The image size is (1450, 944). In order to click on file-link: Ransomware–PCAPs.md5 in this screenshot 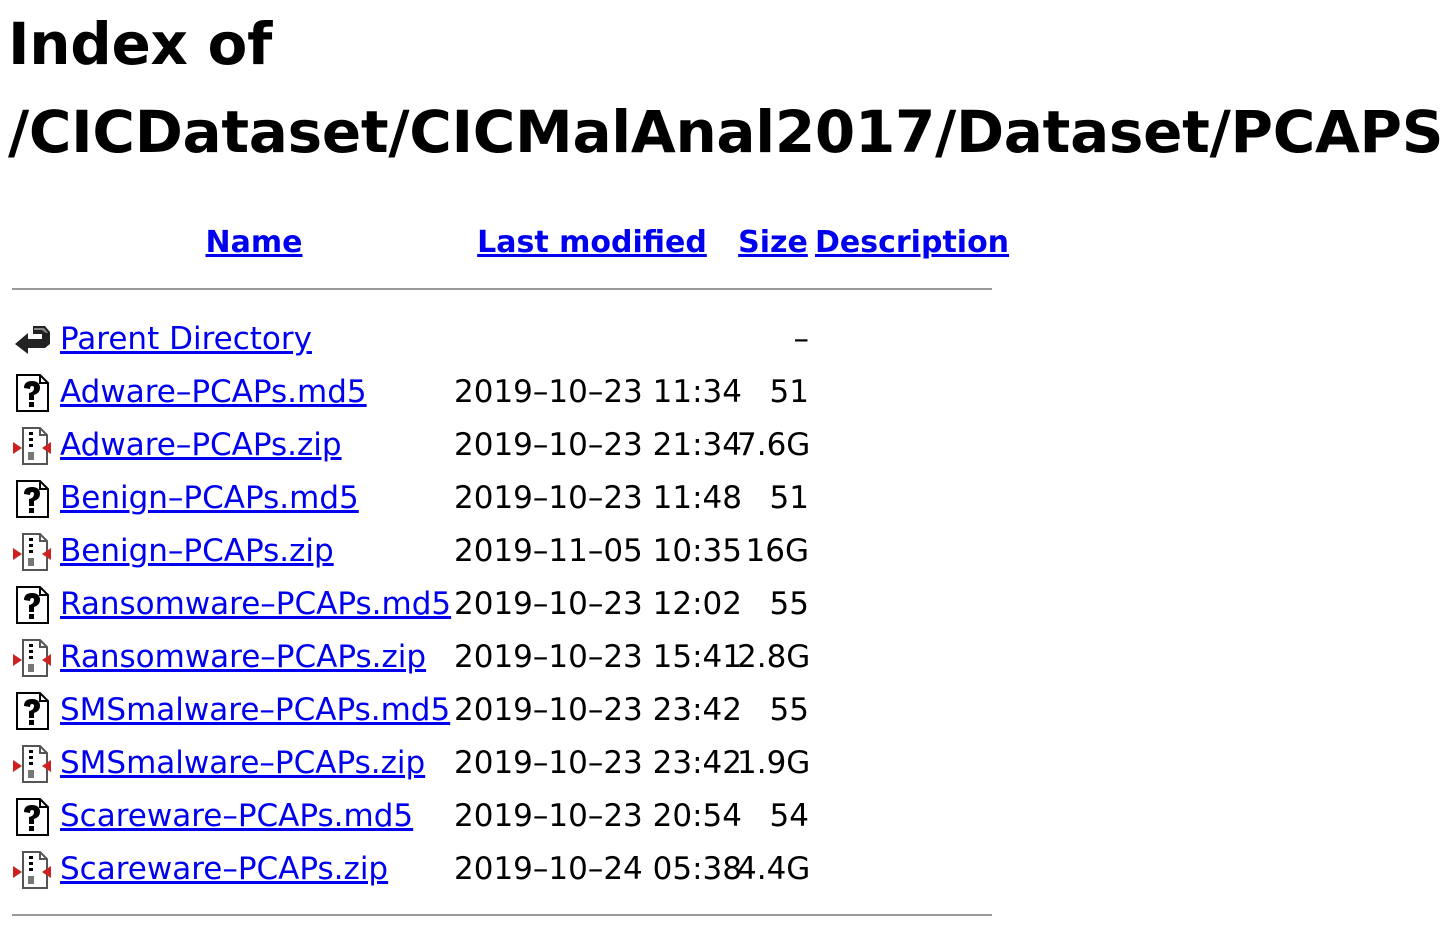, I will do `click(255, 604)`.